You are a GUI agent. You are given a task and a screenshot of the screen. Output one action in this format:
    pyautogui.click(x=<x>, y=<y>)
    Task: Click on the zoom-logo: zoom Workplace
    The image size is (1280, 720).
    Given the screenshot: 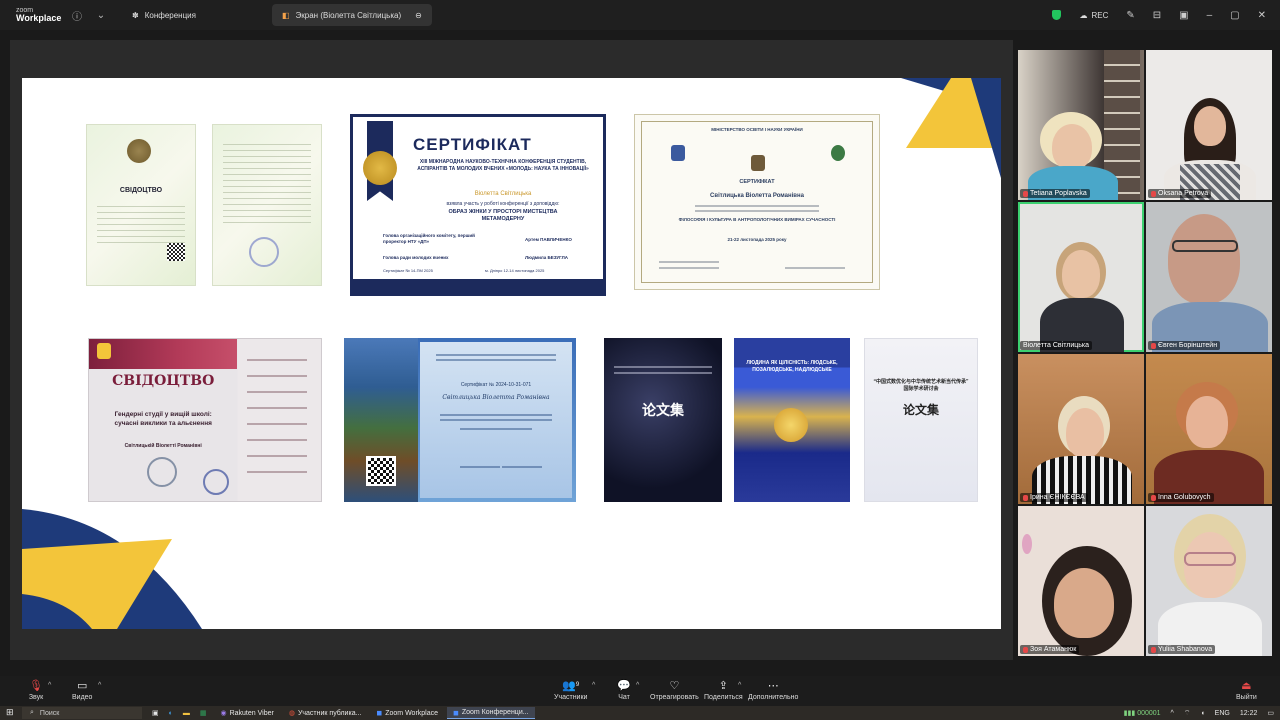 What is the action you would take?
    pyautogui.click(x=39, y=15)
    